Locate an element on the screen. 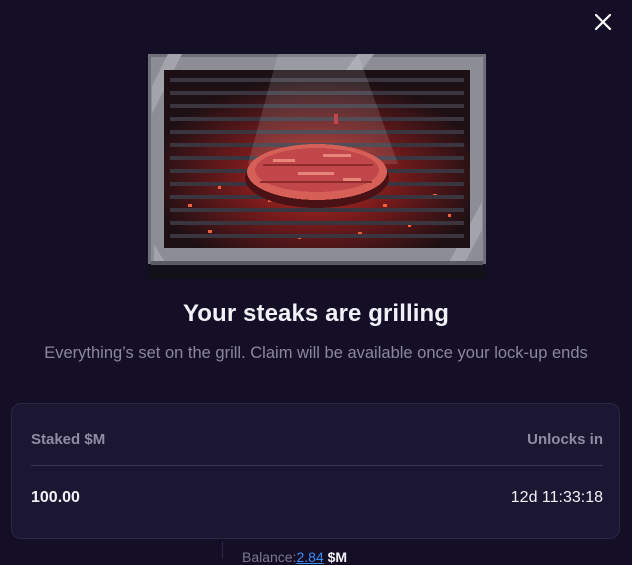 The image size is (632, 565). close-button is located at coordinates (603, 22).